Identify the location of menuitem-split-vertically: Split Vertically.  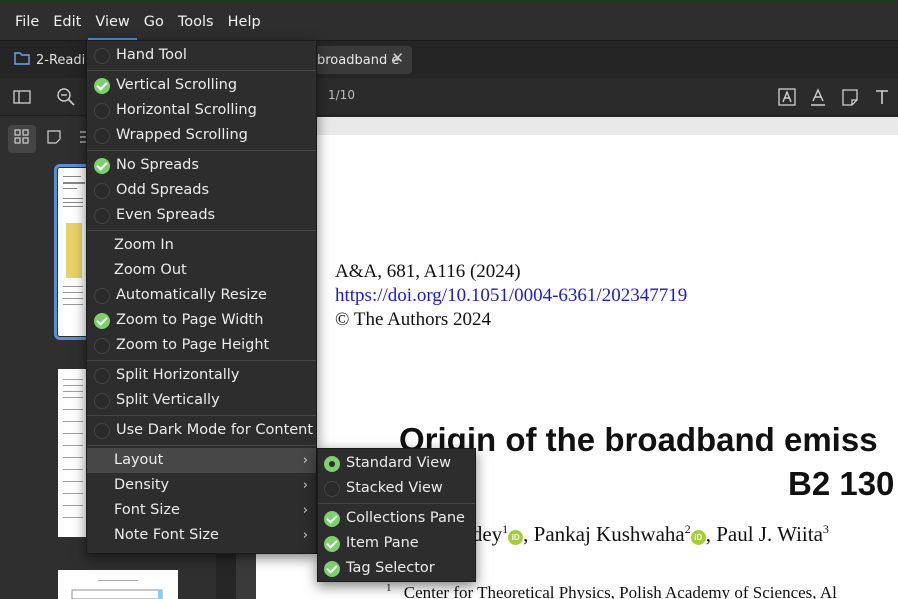
(201, 400).